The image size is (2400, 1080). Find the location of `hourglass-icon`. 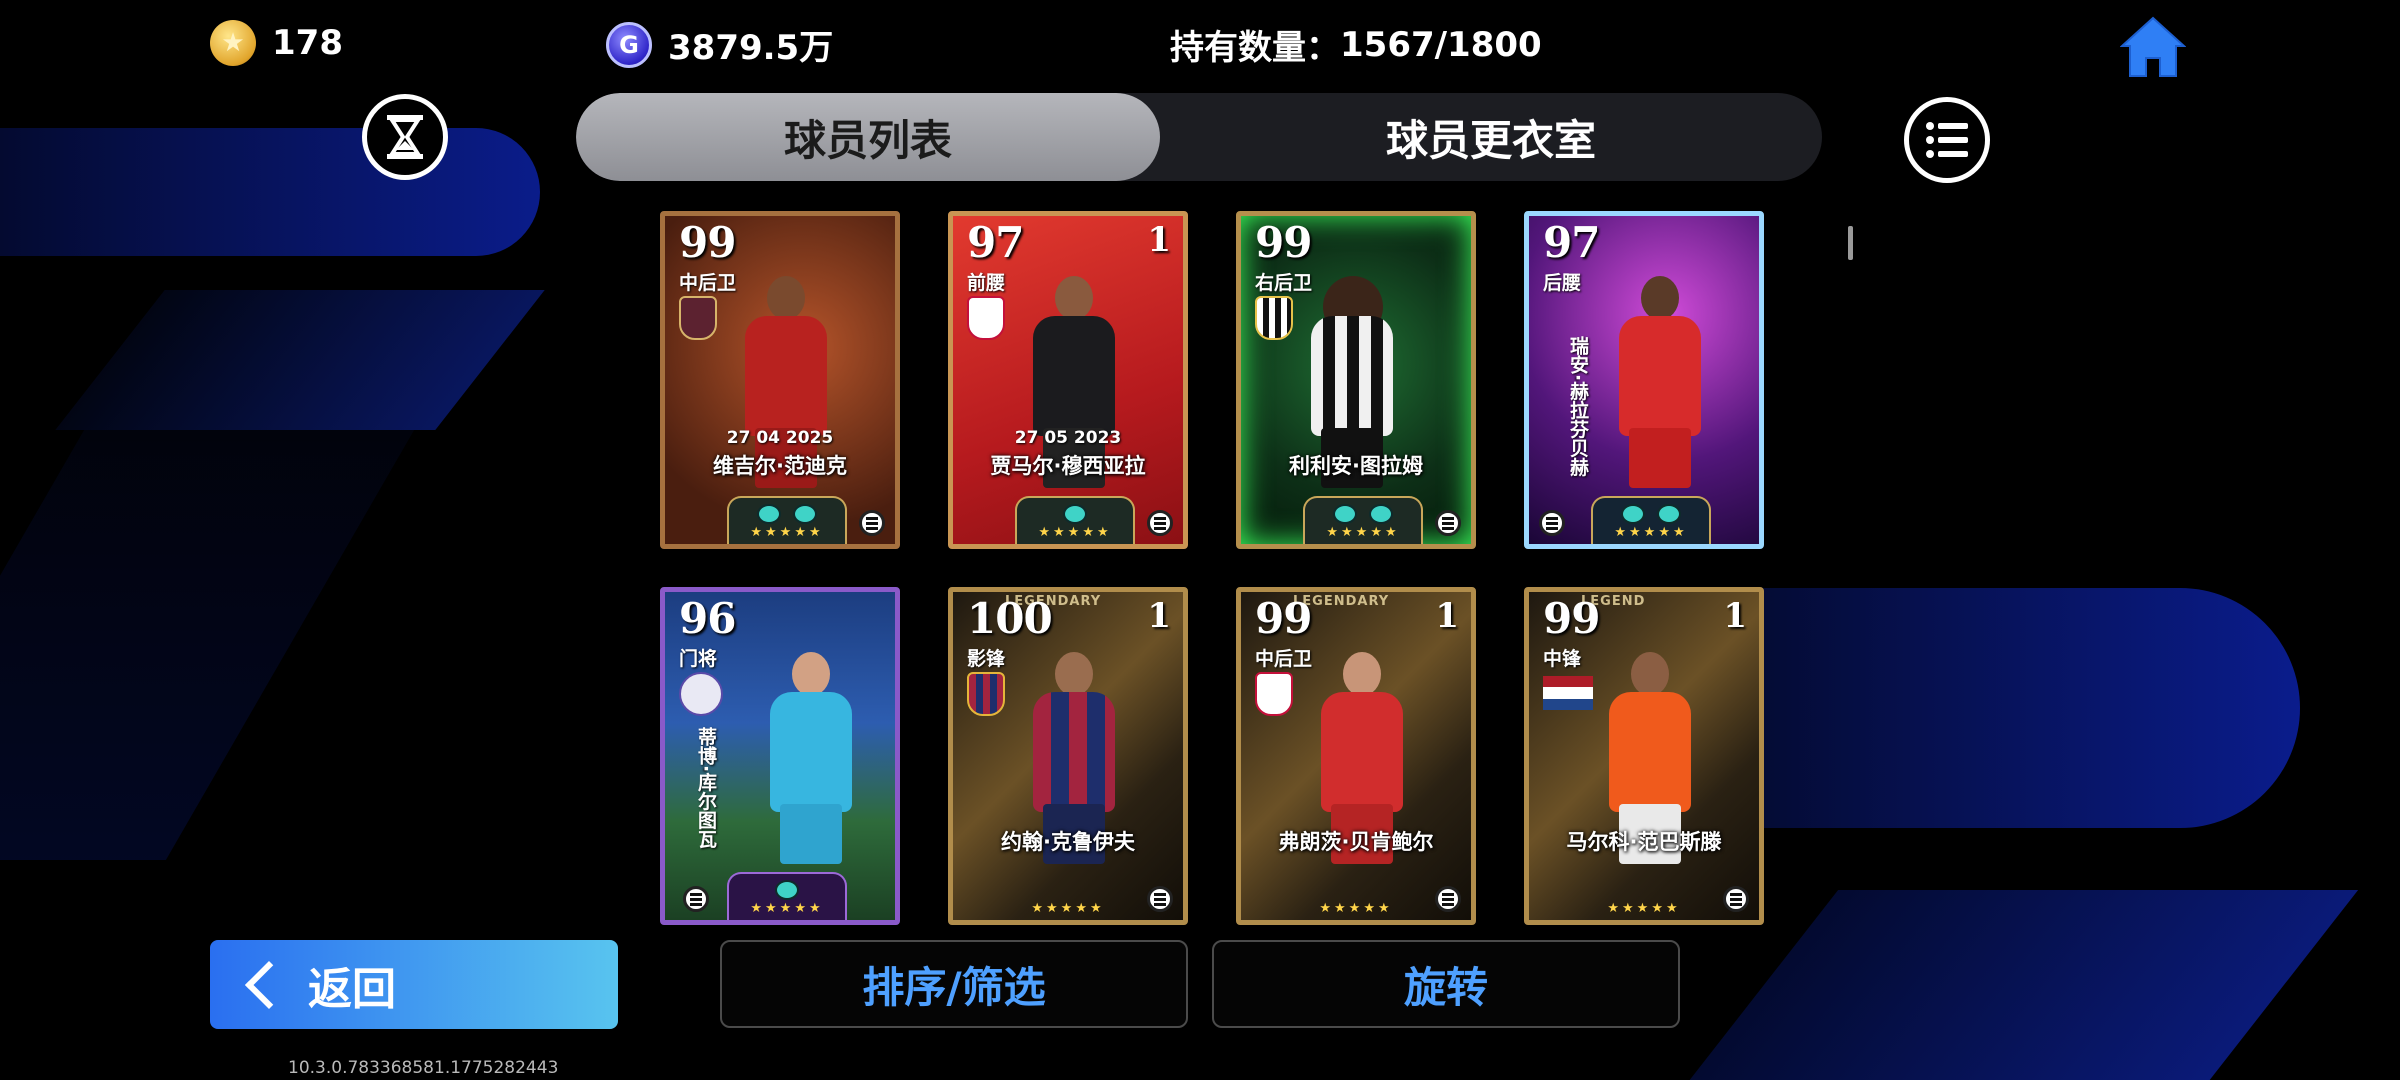

hourglass-icon is located at coordinates (405, 137).